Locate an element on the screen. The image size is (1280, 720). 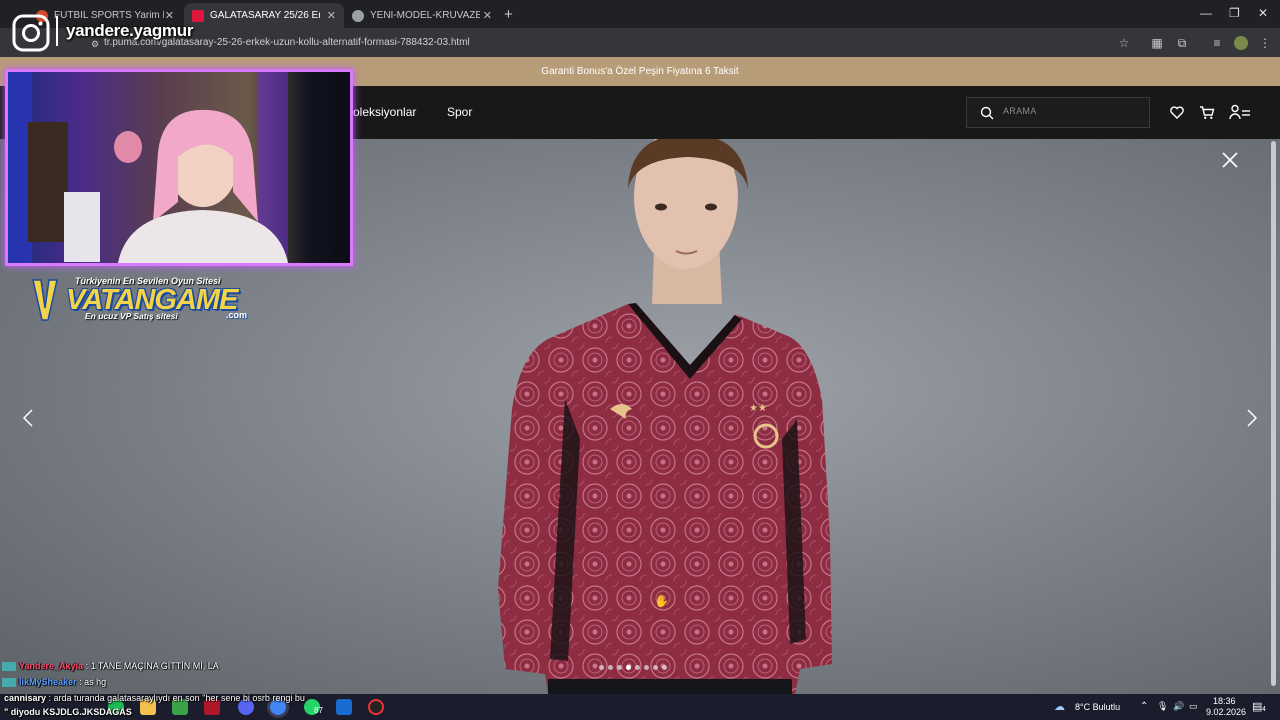
close-icon is located at coordinates (1230, 160).